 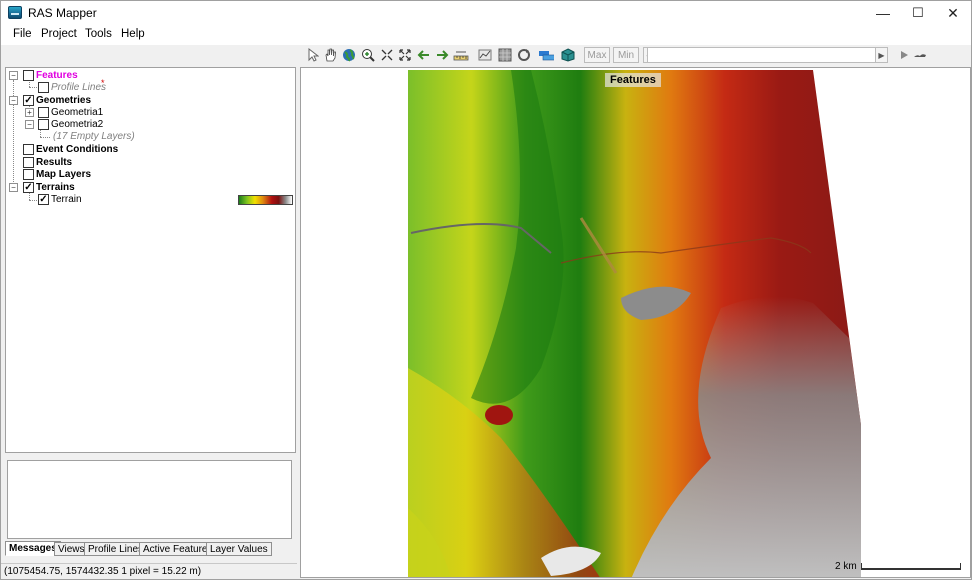 I want to click on tab-profile-lines: Profile Lines, so click(x=116, y=549).